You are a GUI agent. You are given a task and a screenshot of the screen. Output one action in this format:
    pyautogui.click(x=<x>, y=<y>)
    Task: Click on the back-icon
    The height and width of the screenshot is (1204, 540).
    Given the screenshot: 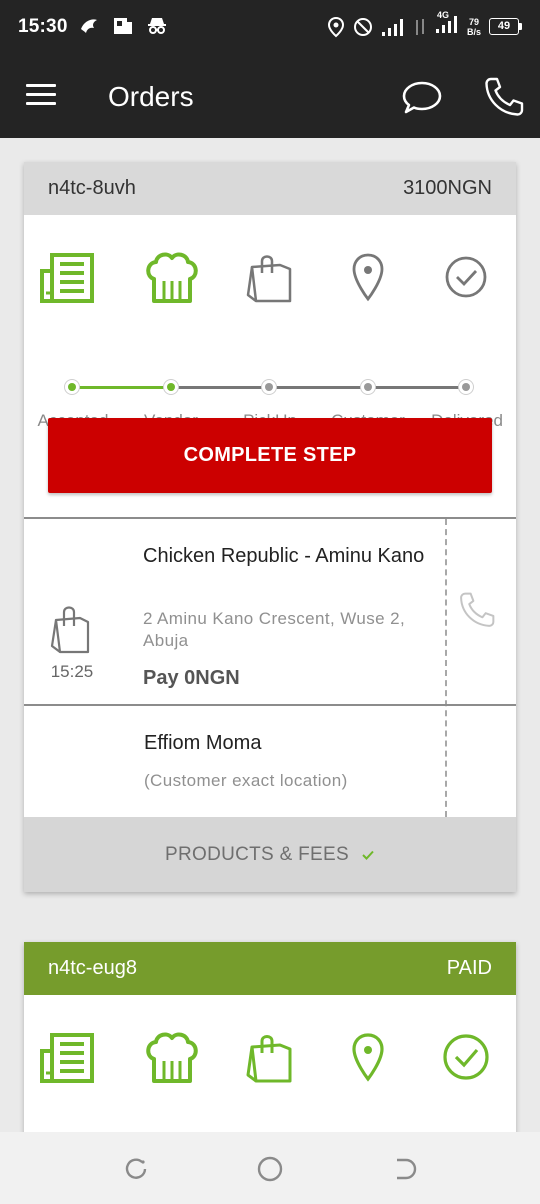 What is the action you would take?
    pyautogui.click(x=404, y=1169)
    